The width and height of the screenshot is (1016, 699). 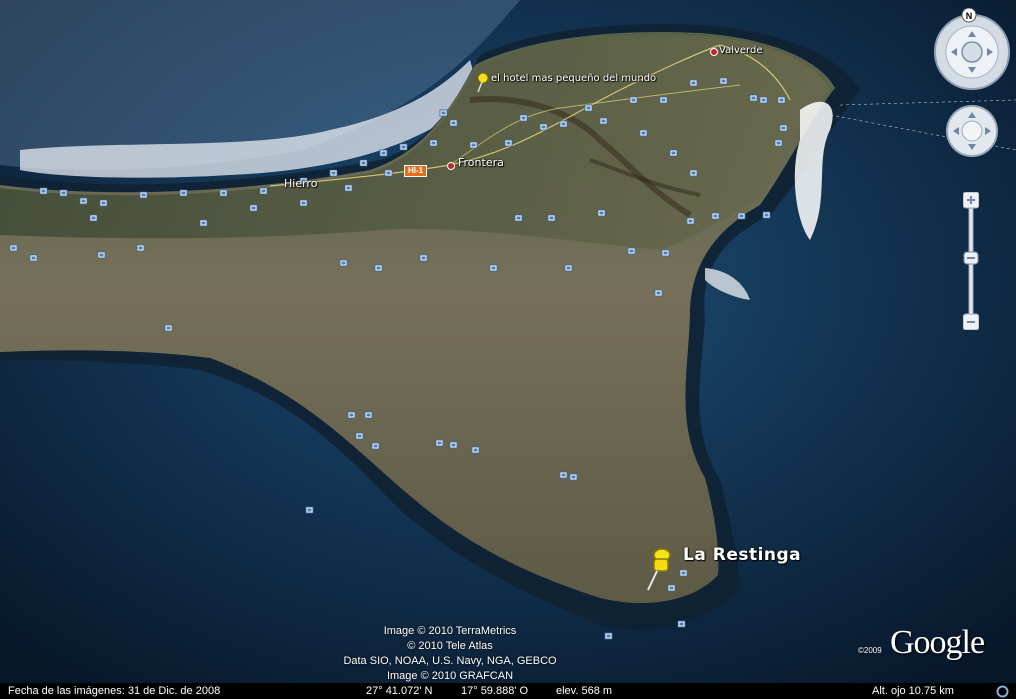 I want to click on place-label-valverde: Valverde, so click(x=740, y=50).